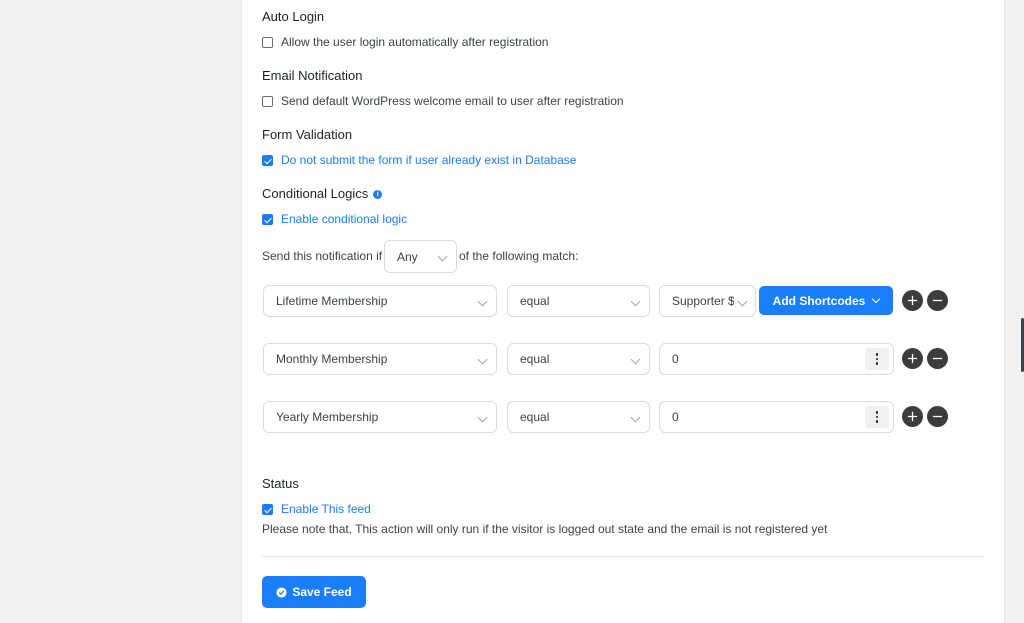  What do you see at coordinates (332, 301) in the screenshot?
I see `condition-field-value: Lifetime Membership` at bounding box center [332, 301].